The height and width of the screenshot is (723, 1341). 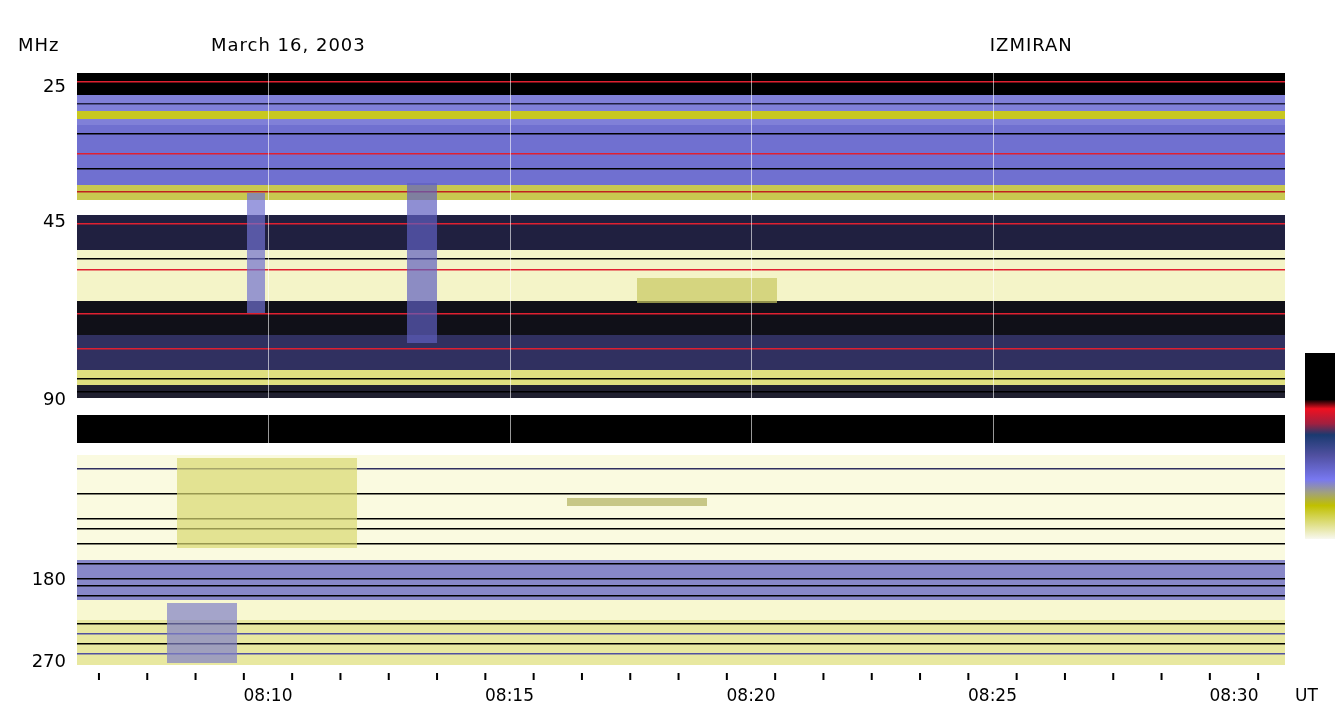 I want to click on frequency-label: 25, so click(x=54, y=85).